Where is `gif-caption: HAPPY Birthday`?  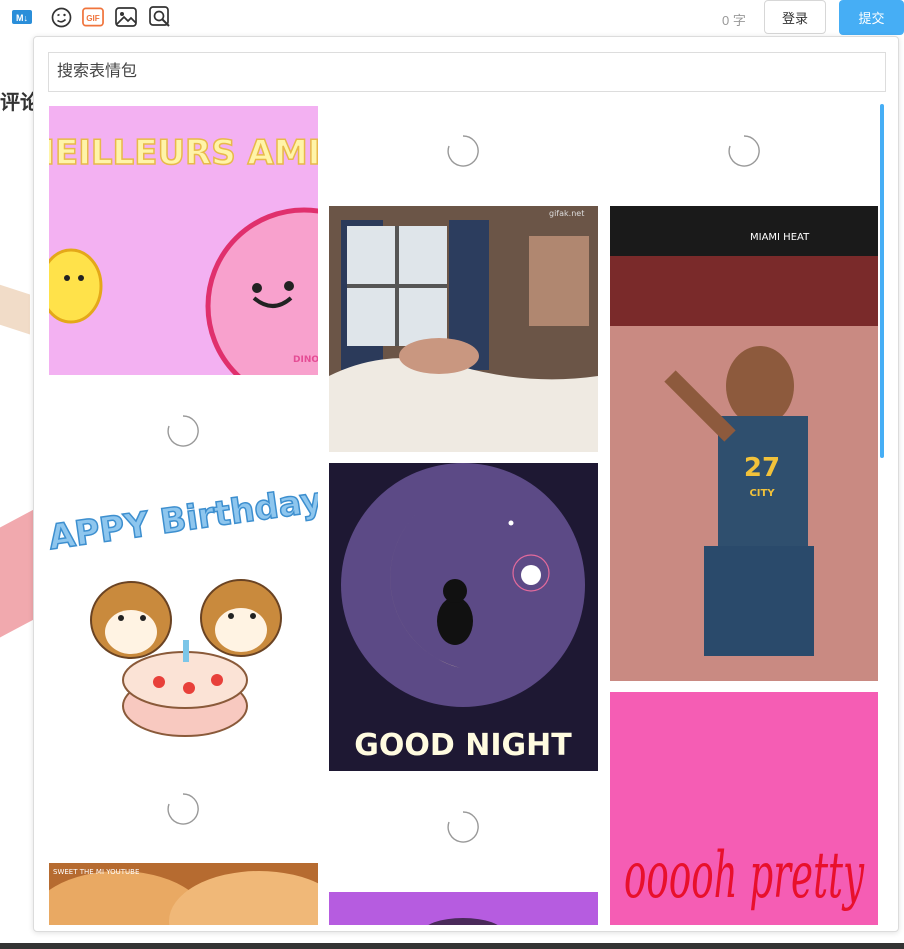 gif-caption: HAPPY Birthday is located at coordinates (183, 526).